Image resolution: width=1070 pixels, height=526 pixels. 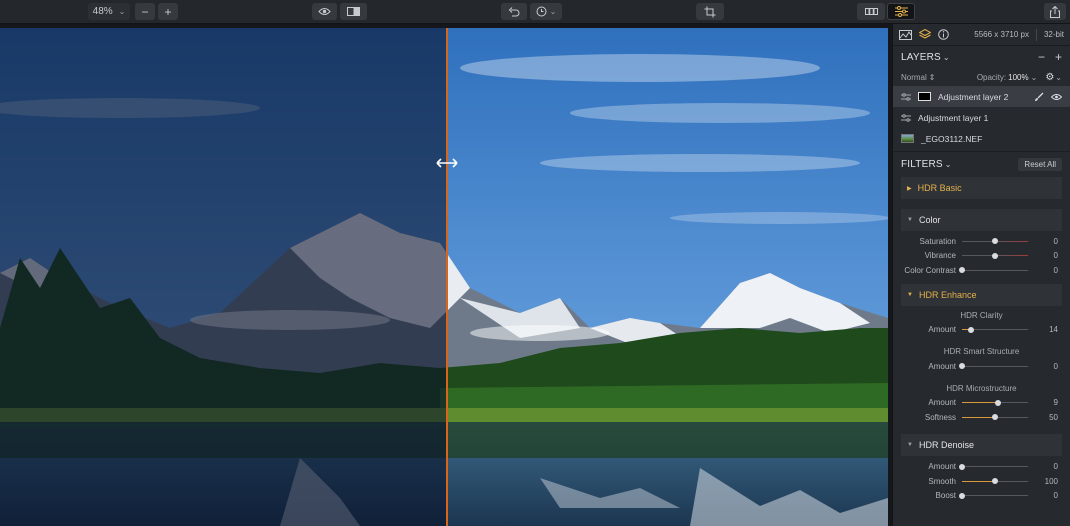 What do you see at coordinates (937, 241) in the screenshot?
I see `slider-label: Saturation` at bounding box center [937, 241].